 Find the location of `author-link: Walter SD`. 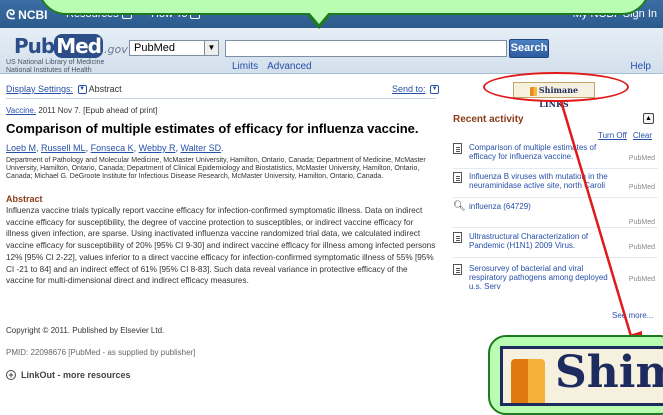

author-link: Walter SD is located at coordinates (201, 148).